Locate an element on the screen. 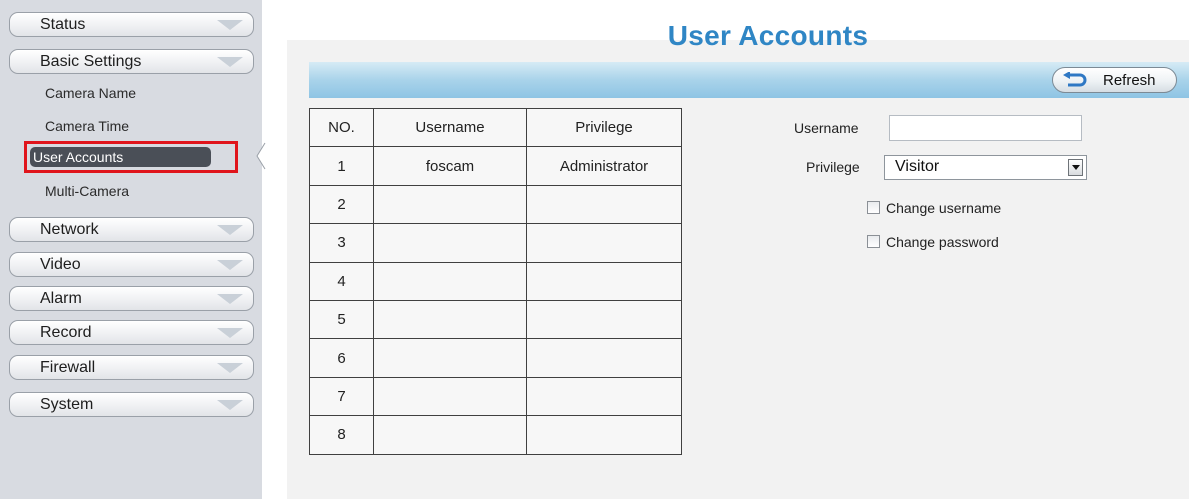 The height and width of the screenshot is (499, 1189). row-number: 7 is located at coordinates (341, 396).